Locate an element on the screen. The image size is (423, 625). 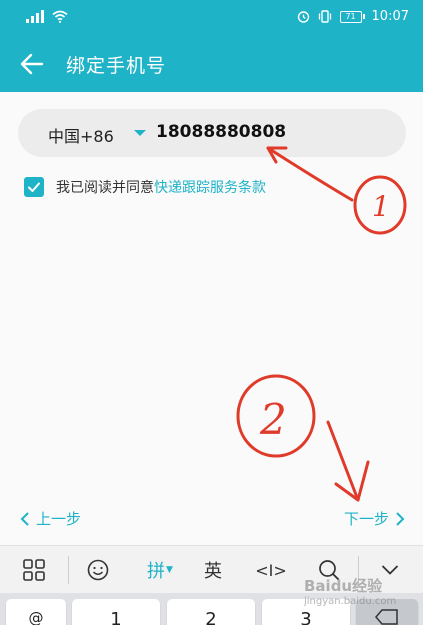
prev-step-button: 上一步 is located at coordinates (50, 518).